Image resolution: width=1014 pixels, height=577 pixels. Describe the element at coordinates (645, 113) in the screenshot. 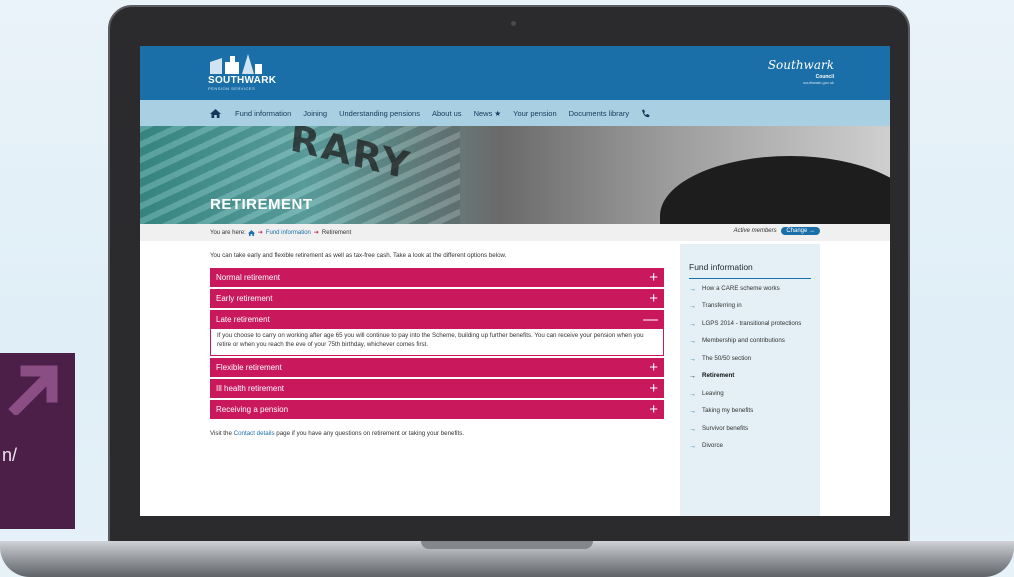

I see `phone-icon` at that location.